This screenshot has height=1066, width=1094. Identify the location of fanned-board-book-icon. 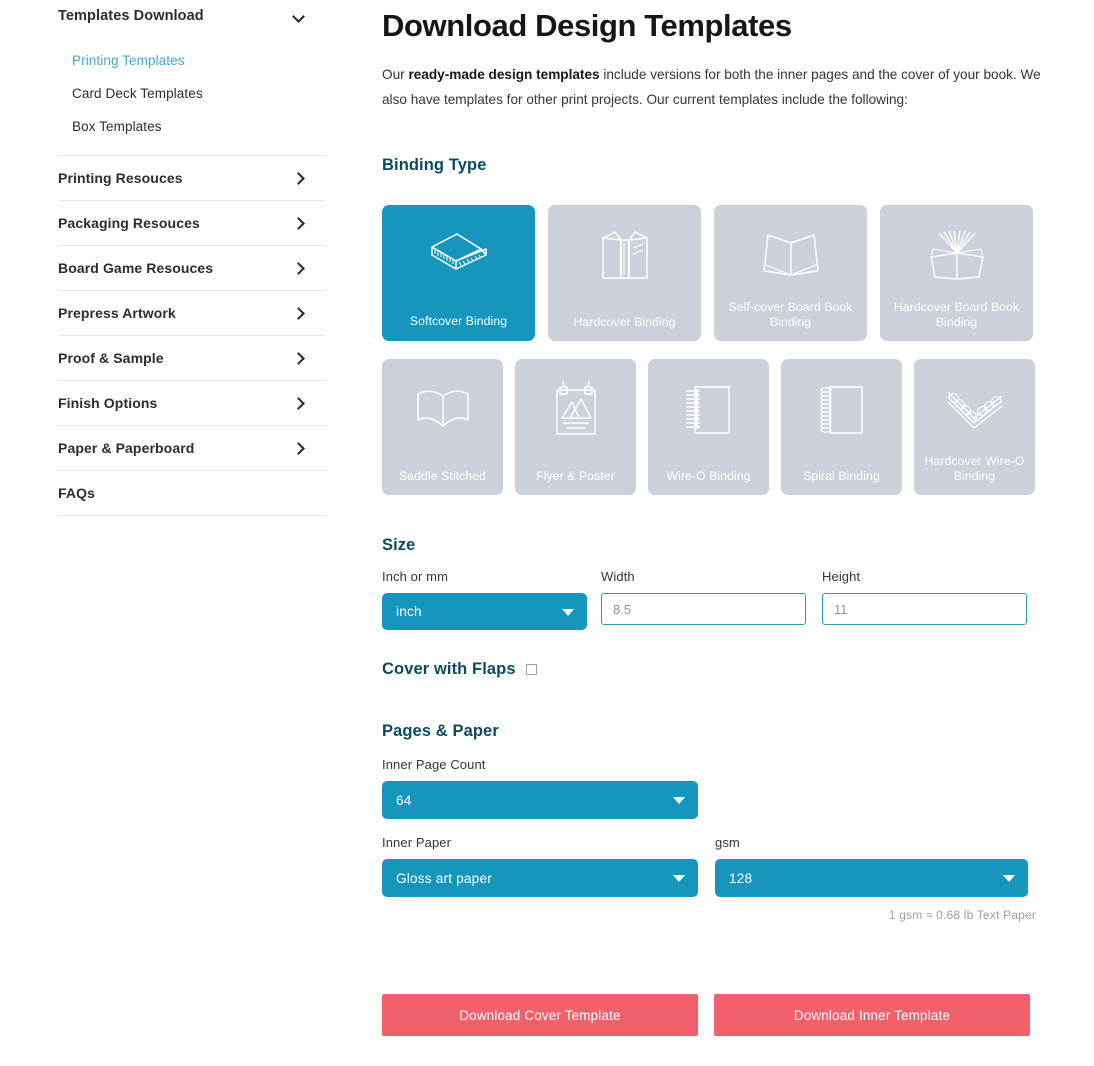
(956, 256).